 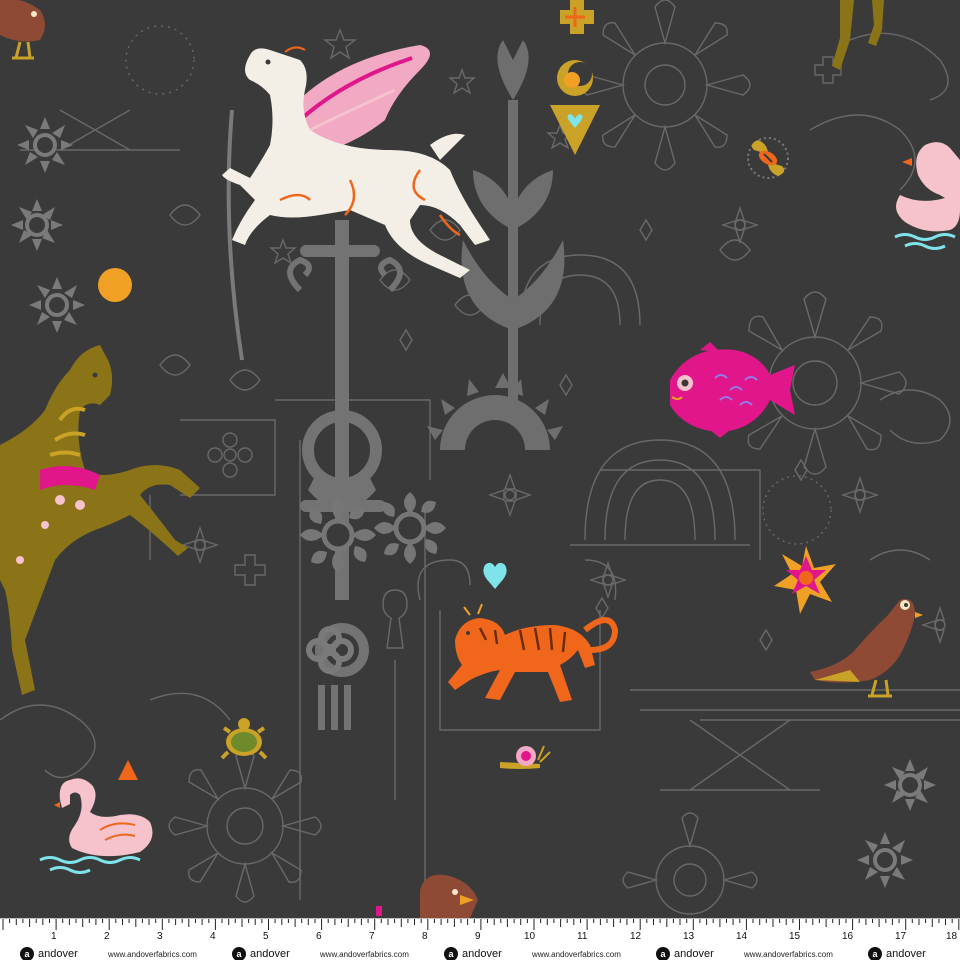 I want to click on grey-curl, so click(x=299, y=274).